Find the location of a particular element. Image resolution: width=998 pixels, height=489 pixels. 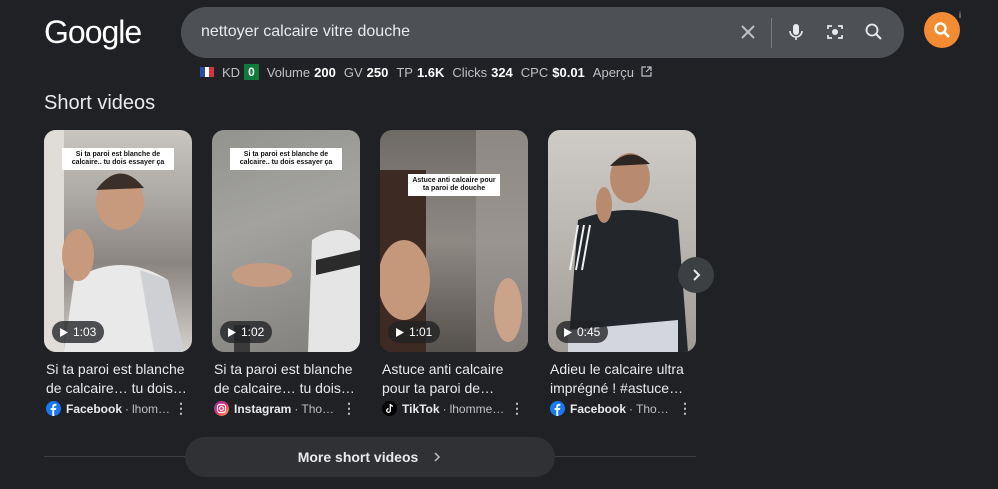

duration-text: 1:02 is located at coordinates (253, 332).